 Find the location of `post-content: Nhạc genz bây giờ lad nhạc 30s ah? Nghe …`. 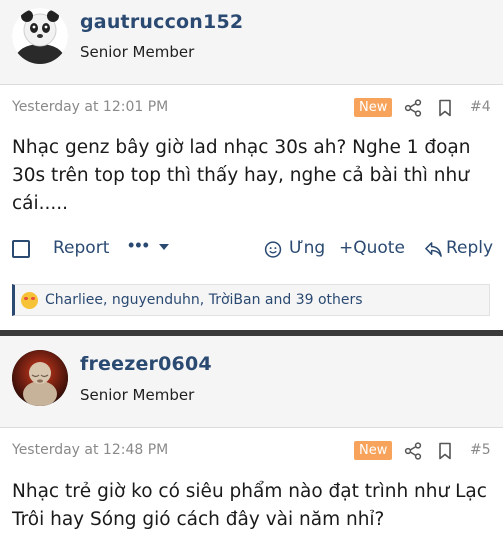

post-content: Nhạc genz bây giờ lad nhạc 30s ah? Nghe … is located at coordinates (241, 175).